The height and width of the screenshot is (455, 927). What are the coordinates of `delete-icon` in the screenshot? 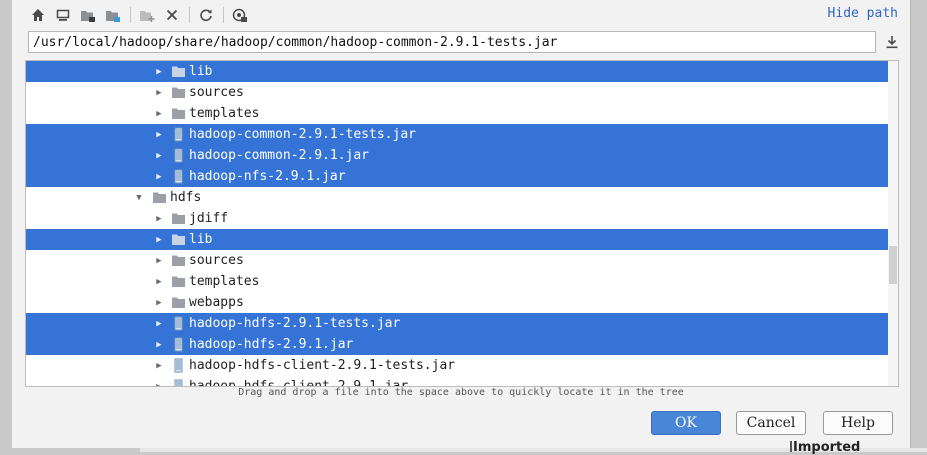 It's located at (172, 15).